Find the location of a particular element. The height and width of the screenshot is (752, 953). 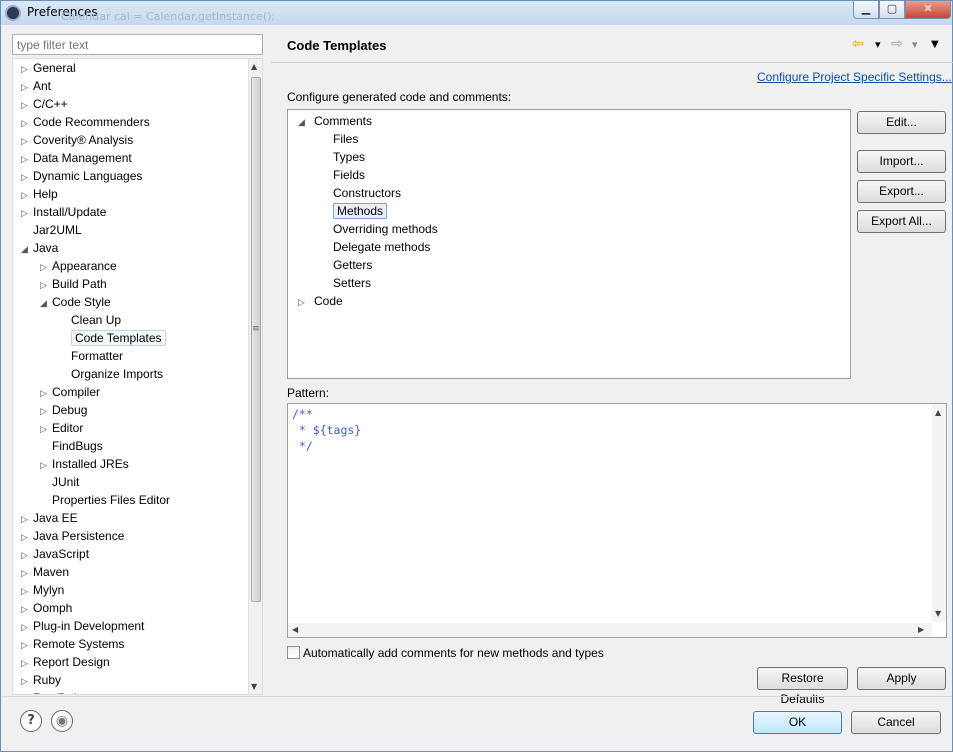

tree-item: ▷ Plug-in Development is located at coordinates (82, 626).